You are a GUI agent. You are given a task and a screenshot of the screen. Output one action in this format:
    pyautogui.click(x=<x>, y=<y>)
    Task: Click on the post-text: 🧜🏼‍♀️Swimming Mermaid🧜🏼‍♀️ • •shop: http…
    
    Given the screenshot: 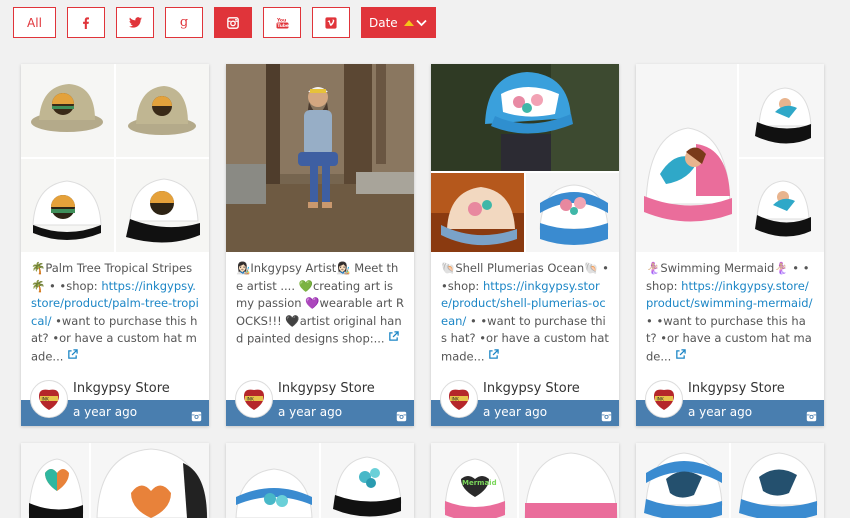 What is the action you would take?
    pyautogui.click(x=730, y=316)
    